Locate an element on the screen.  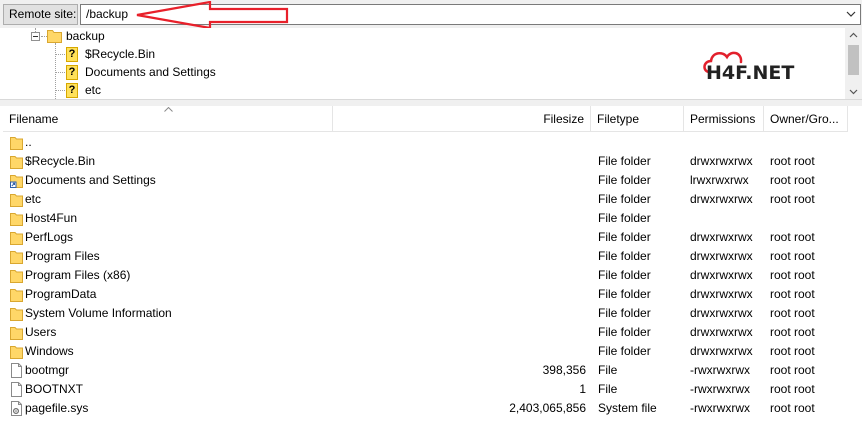
cloud-logo-icon: H4F.NET is located at coordinates (748, 67).